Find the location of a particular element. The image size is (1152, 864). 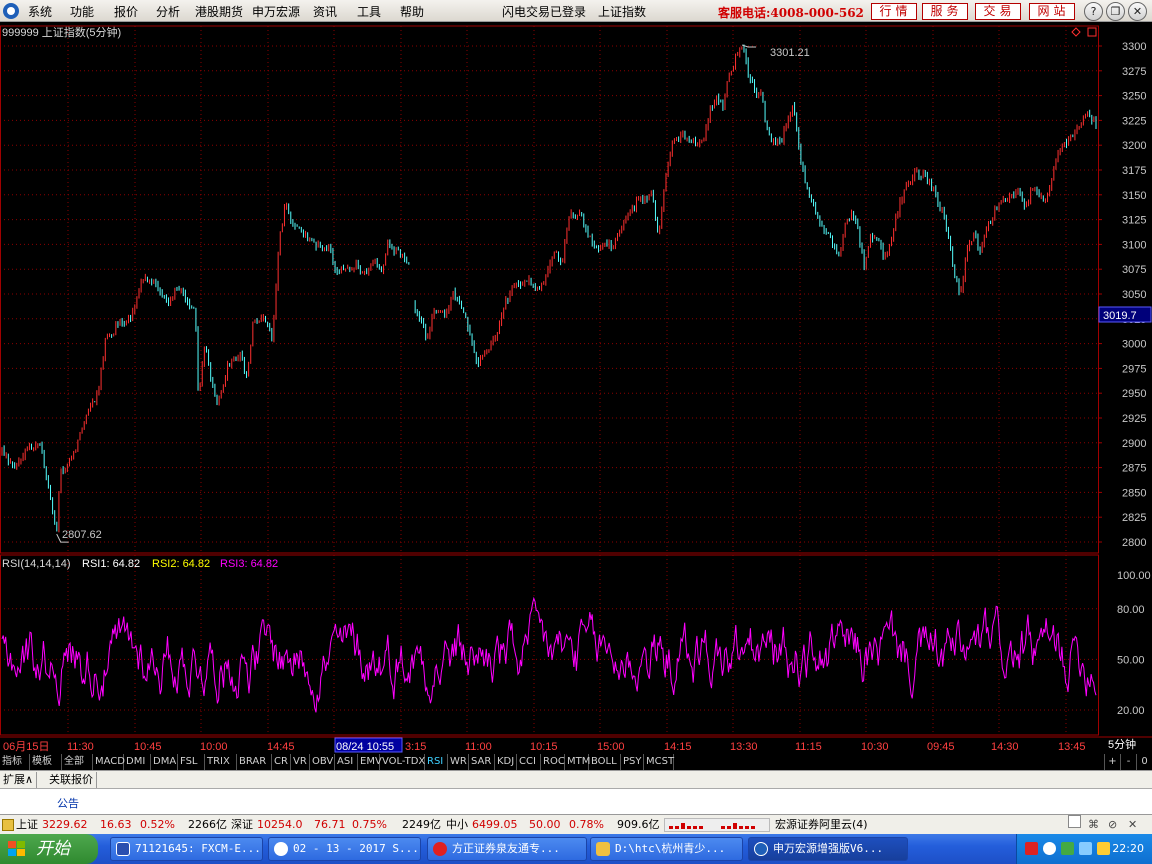

tab-asi: ASI is located at coordinates (346, 762).